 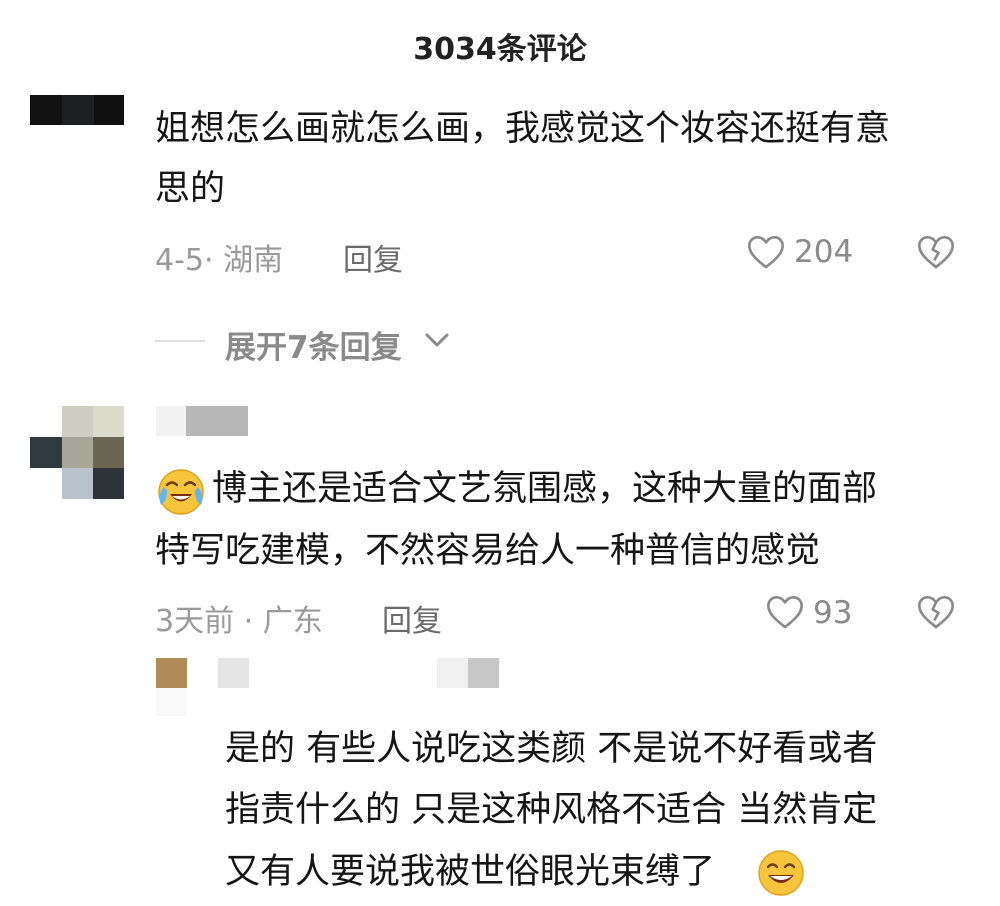 I want to click on comments-count-title: 3034条评论, so click(x=500, y=49).